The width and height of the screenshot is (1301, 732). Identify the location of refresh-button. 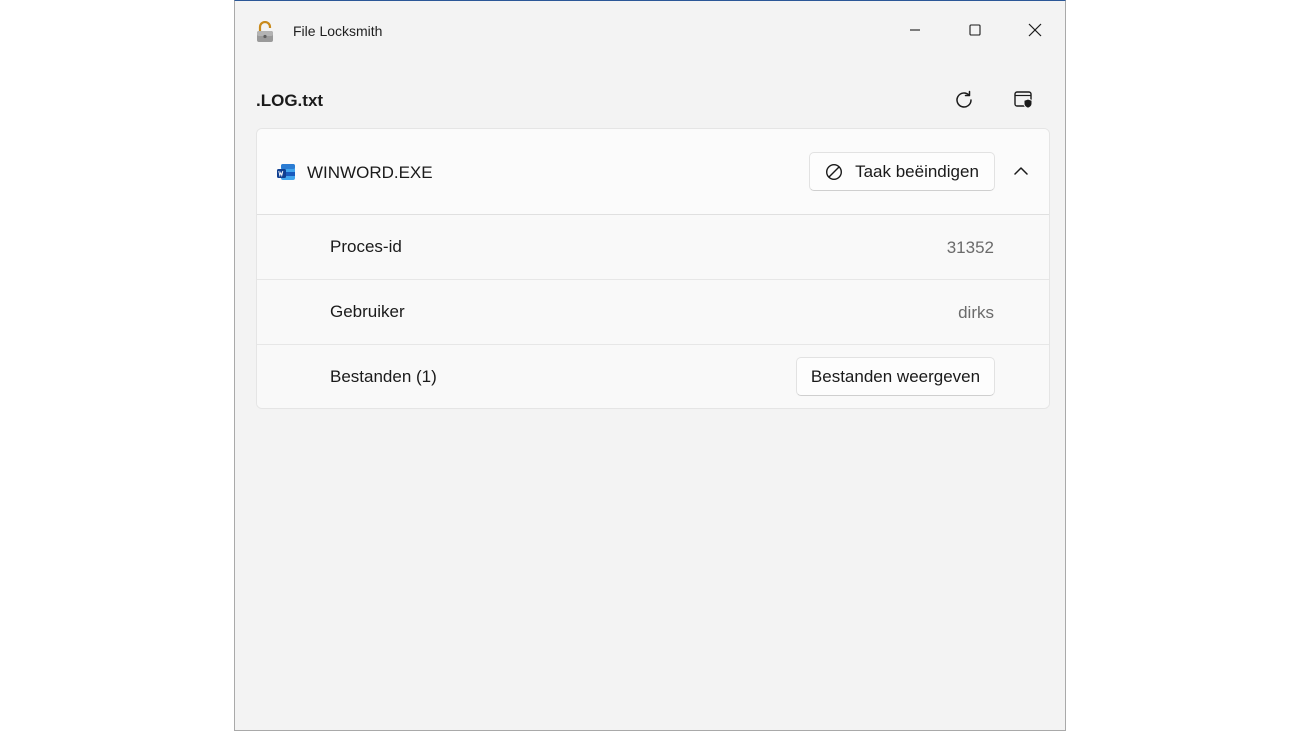
(964, 100).